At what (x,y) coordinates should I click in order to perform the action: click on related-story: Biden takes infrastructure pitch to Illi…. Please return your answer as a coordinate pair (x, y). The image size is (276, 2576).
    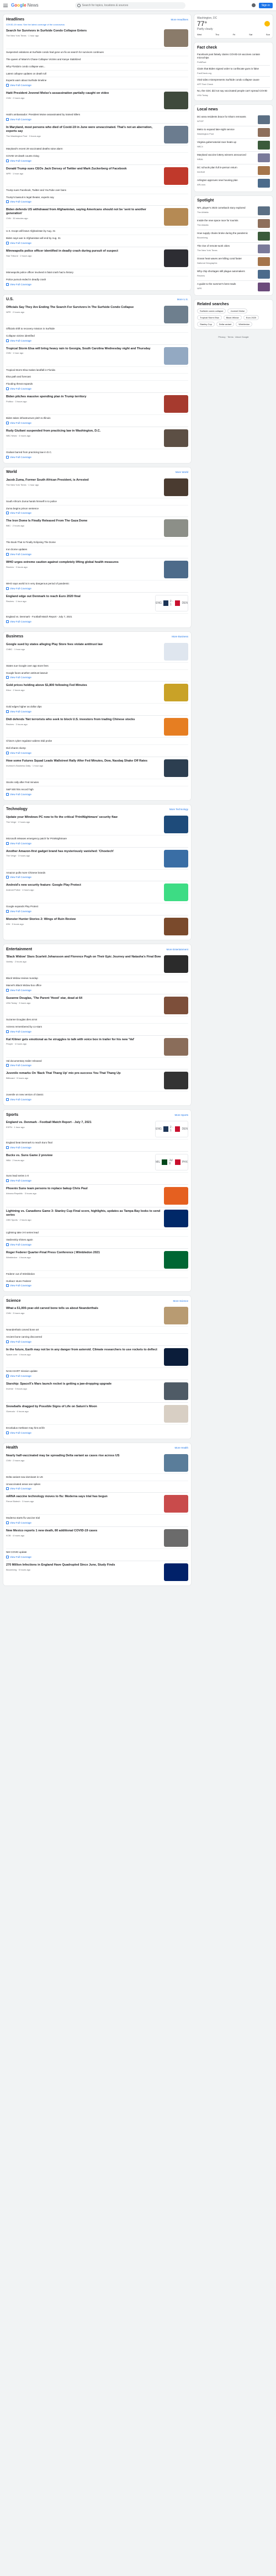
    Looking at the image, I should click on (97, 417).